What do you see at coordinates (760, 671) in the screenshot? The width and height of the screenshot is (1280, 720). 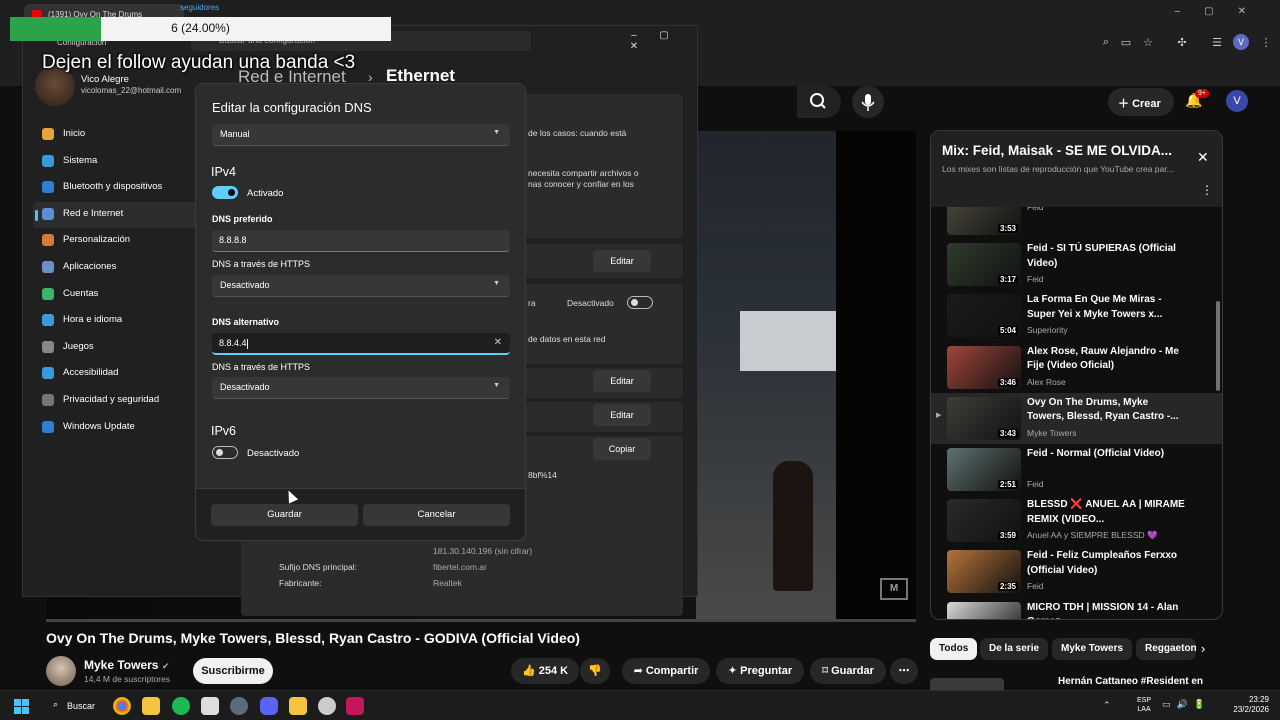 I see `ask-button: ✦ Preguntar` at bounding box center [760, 671].